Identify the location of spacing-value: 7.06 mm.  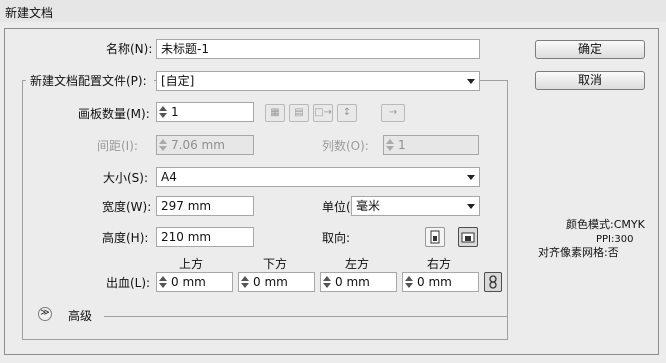
(198, 145).